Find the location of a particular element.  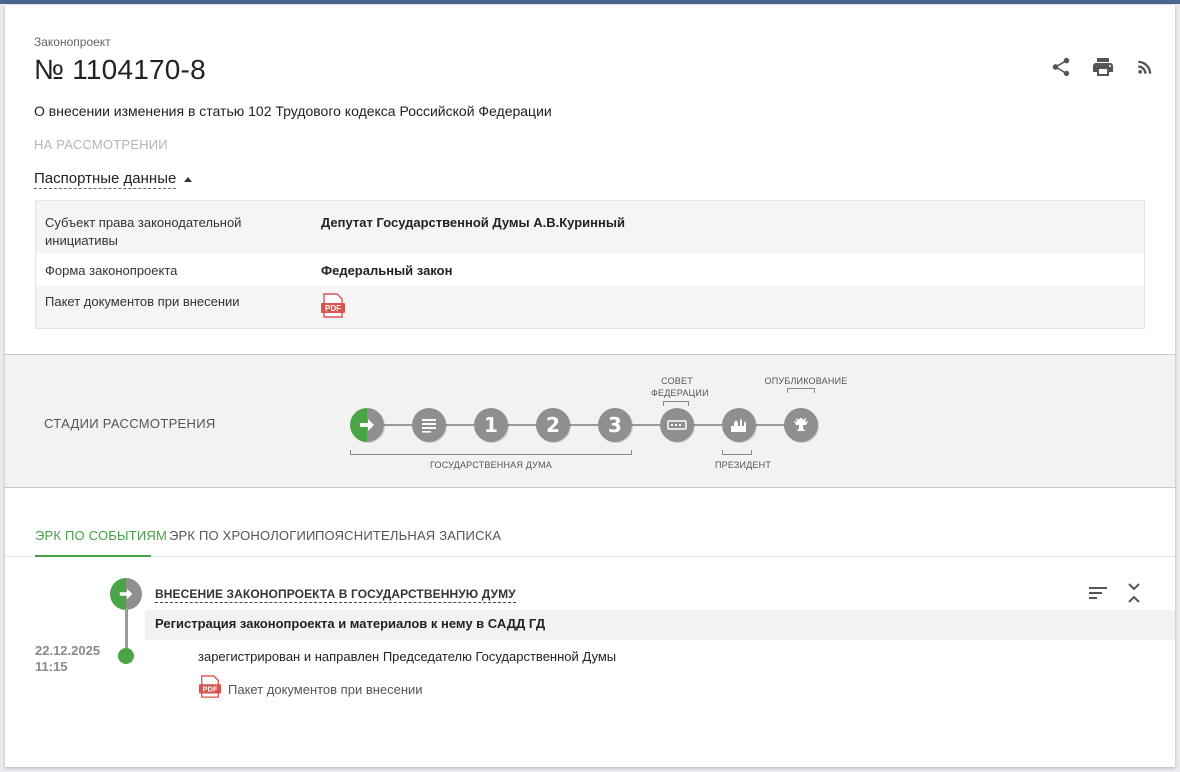

caption-federation-council: СОВЕТ ФЕДЕРАЦИИ is located at coordinates (680, 387).